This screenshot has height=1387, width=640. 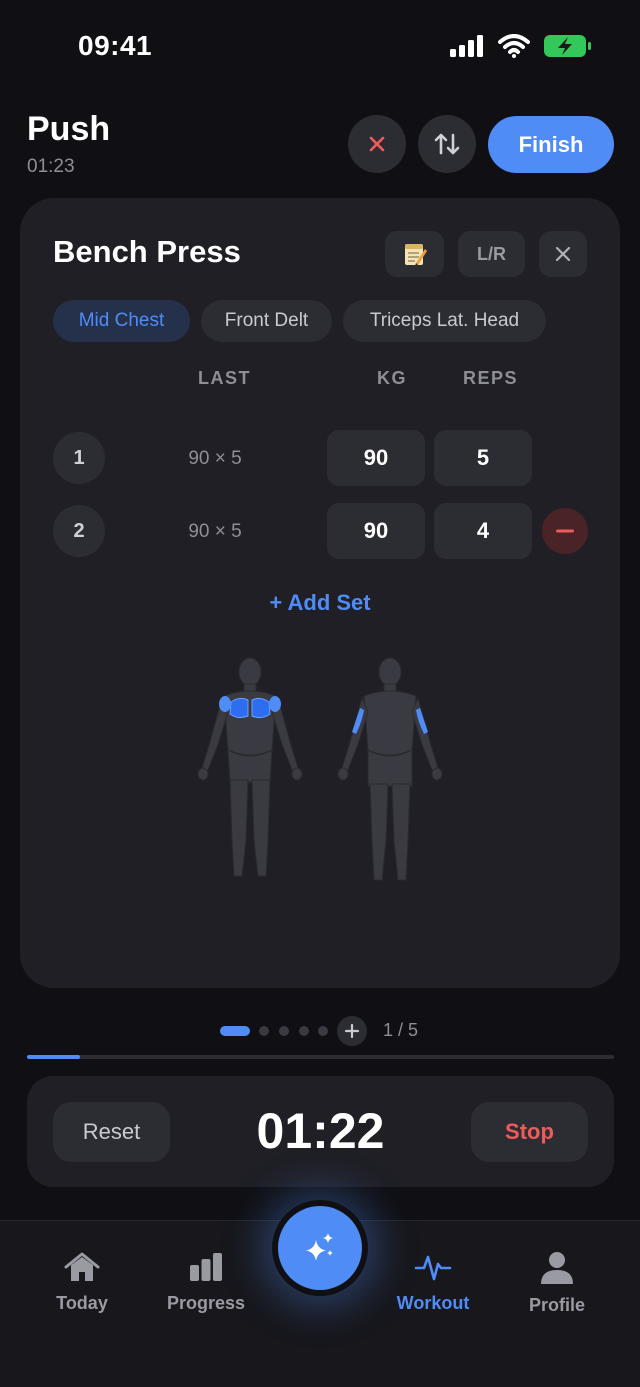 I want to click on person-icon, so click(x=557, y=1268).